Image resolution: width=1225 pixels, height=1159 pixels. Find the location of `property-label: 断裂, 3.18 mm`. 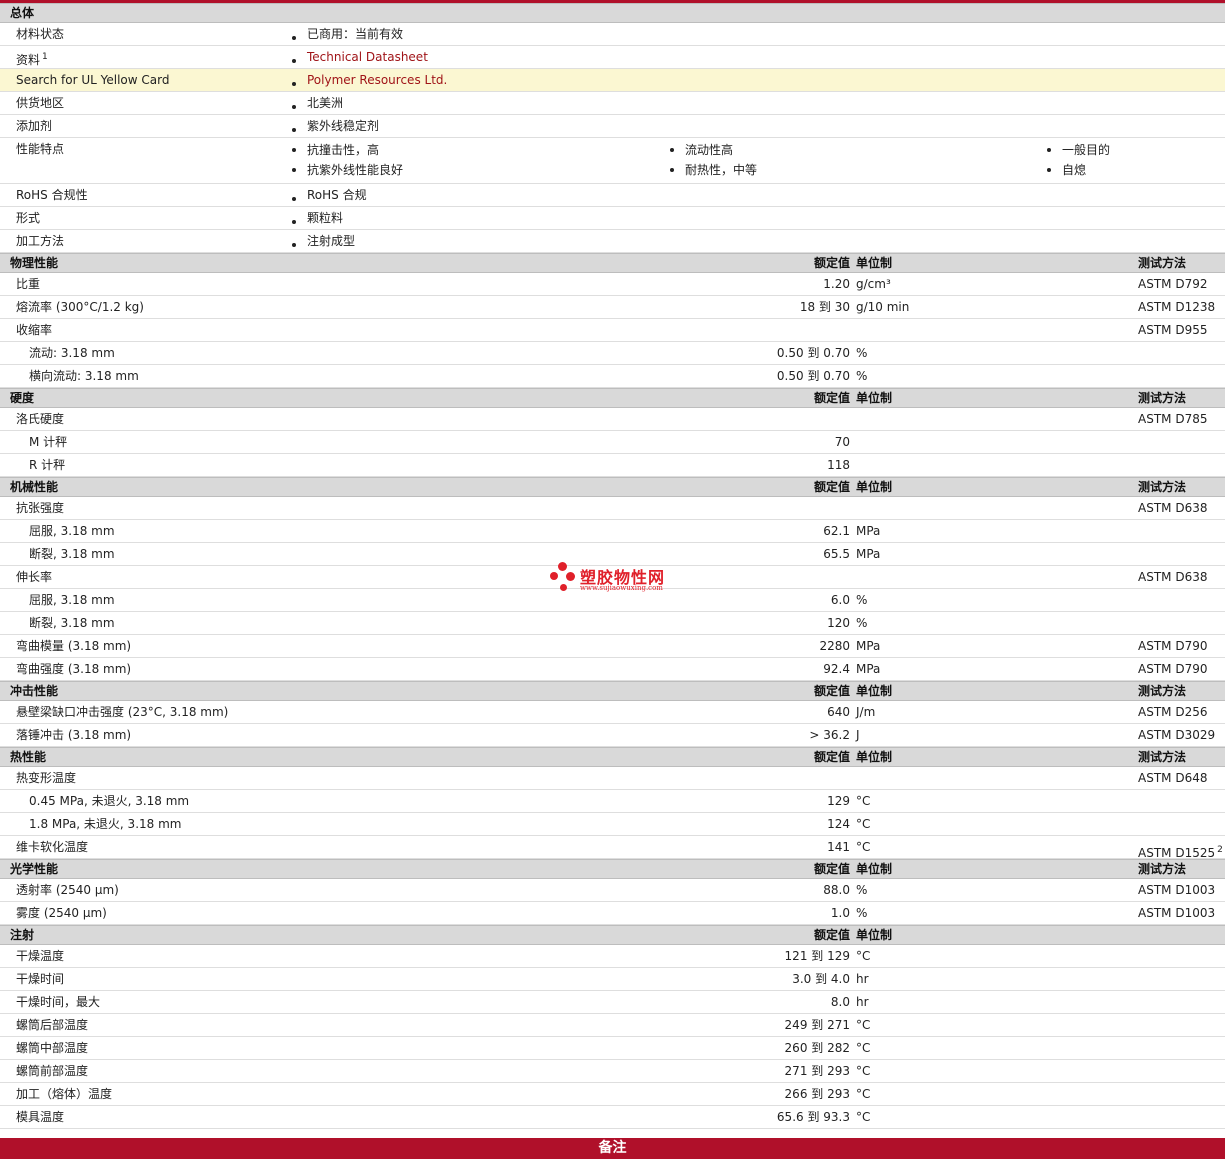

property-label: 断裂, 3.18 mm is located at coordinates (72, 623).